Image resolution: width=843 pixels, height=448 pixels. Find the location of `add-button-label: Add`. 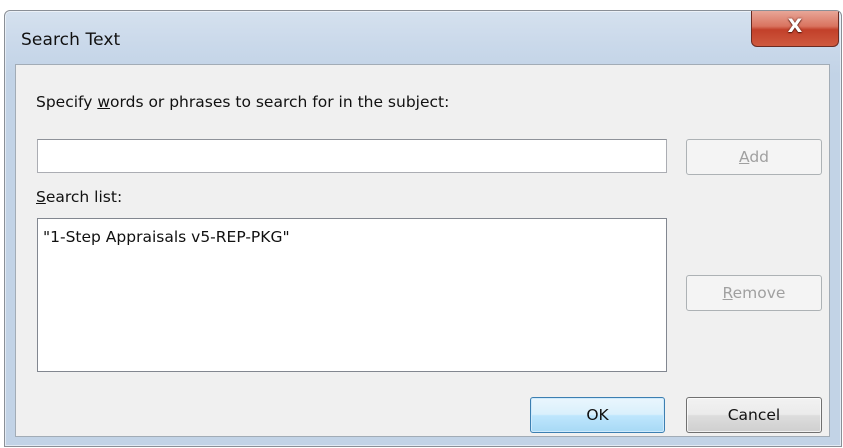

add-button-label: Add is located at coordinates (754, 157).